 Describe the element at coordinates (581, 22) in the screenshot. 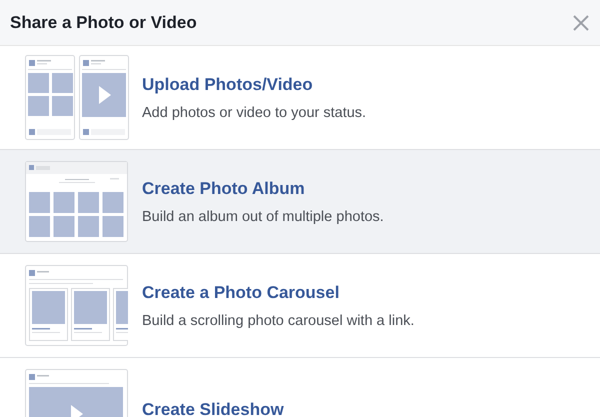

I see `close-icon` at that location.